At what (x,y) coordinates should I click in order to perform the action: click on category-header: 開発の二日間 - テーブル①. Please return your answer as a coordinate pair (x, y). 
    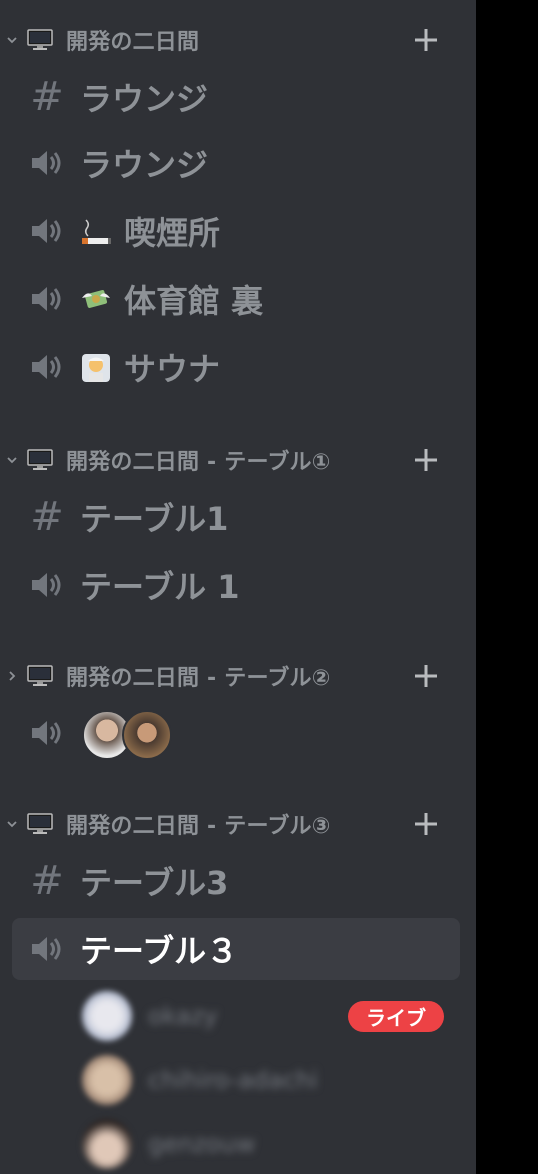
    Looking at the image, I should click on (238, 460).